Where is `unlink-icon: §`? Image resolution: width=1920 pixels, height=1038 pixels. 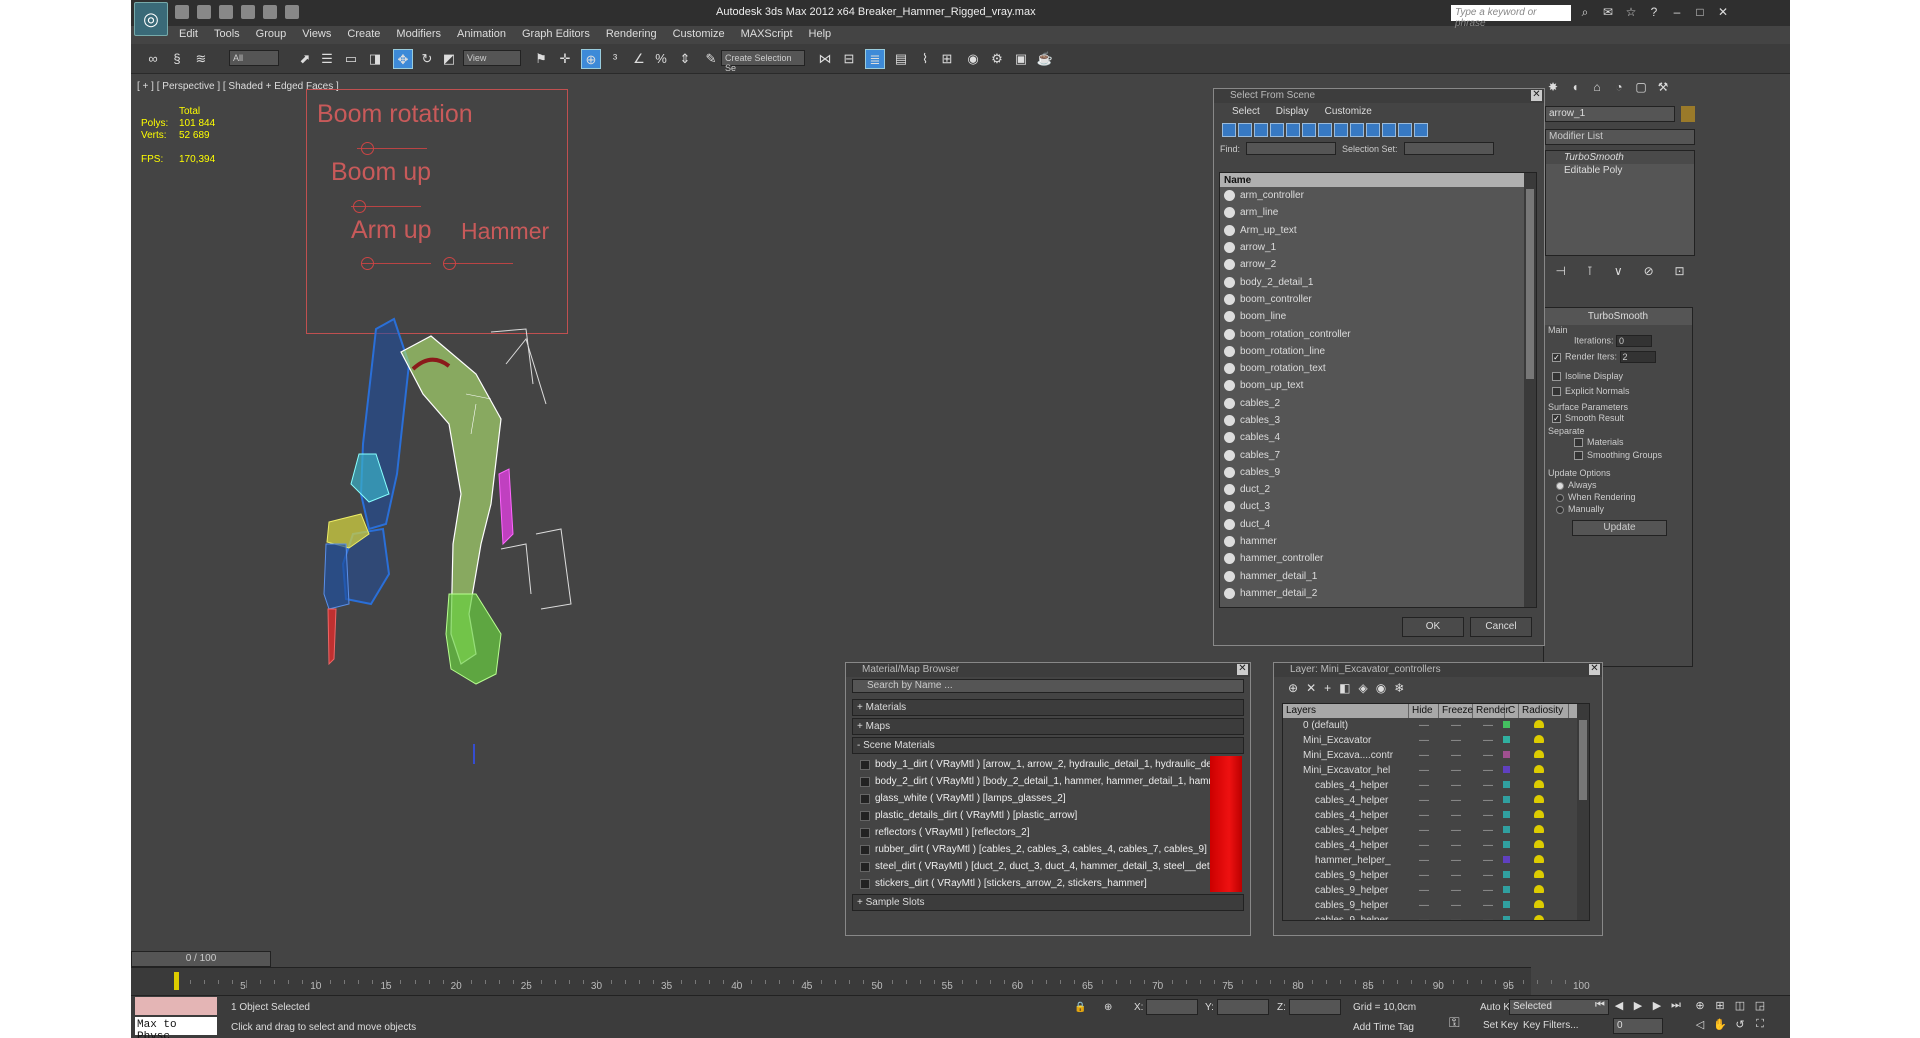 unlink-icon: § is located at coordinates (177, 59).